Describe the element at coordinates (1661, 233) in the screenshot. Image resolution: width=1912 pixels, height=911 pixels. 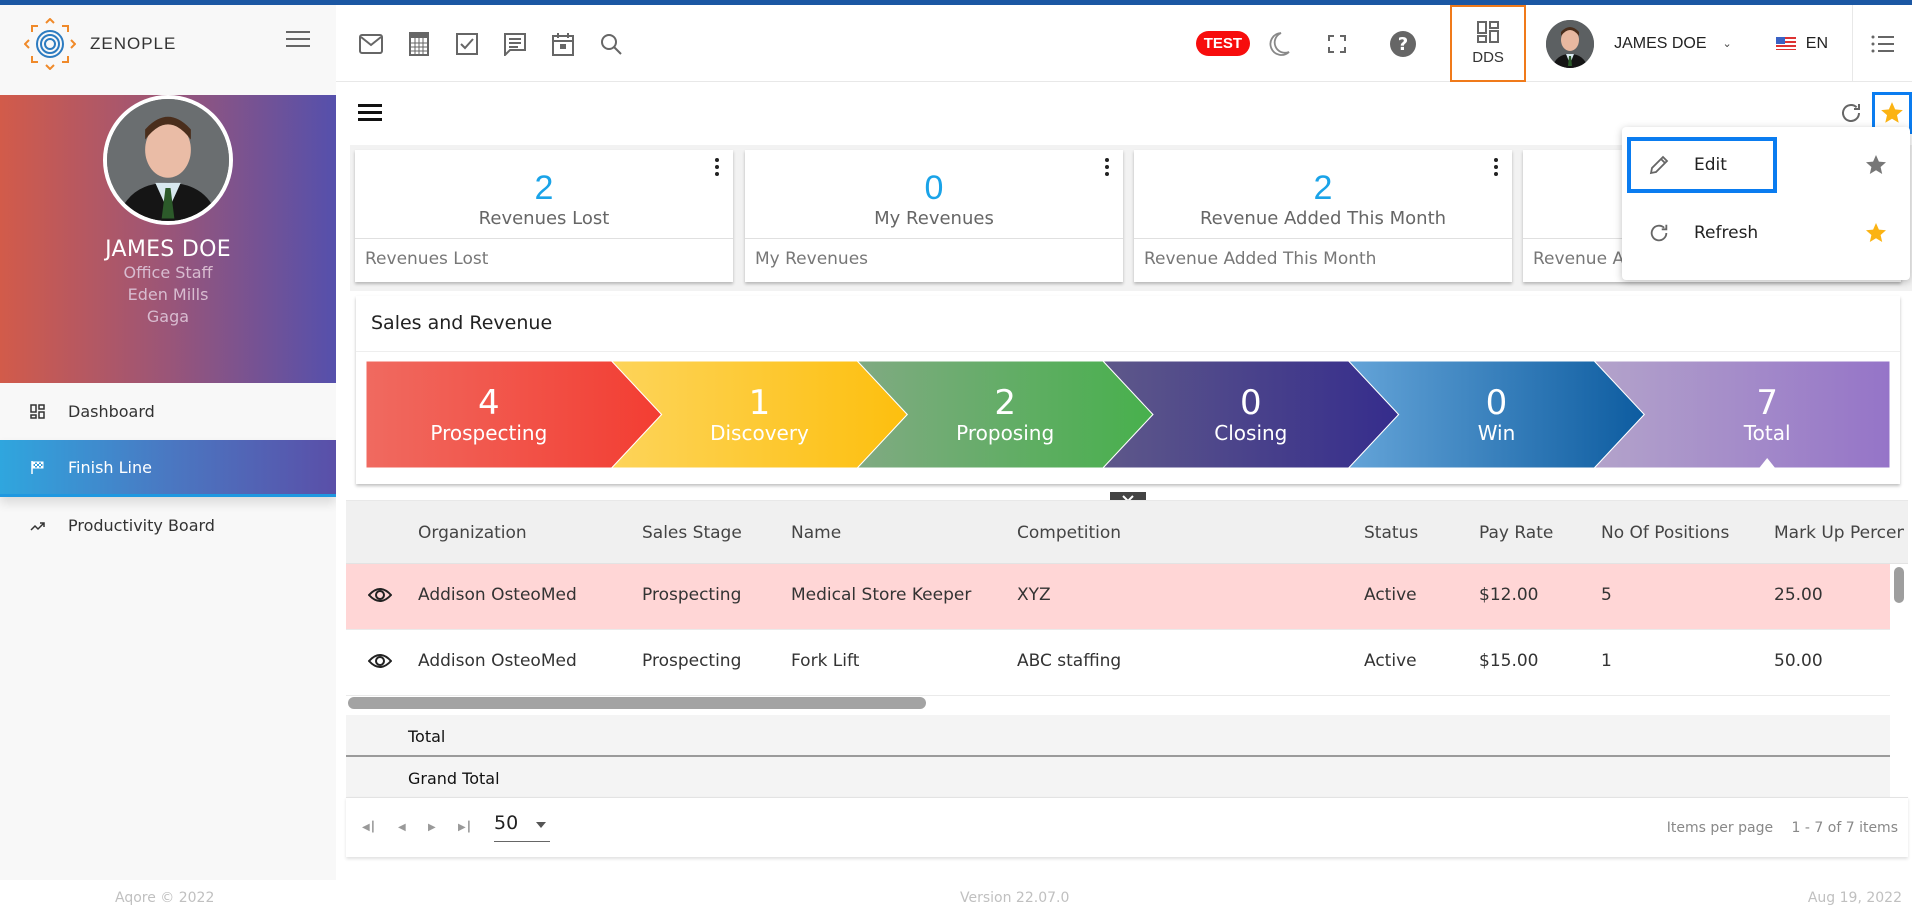
I see `refresh-icon` at that location.